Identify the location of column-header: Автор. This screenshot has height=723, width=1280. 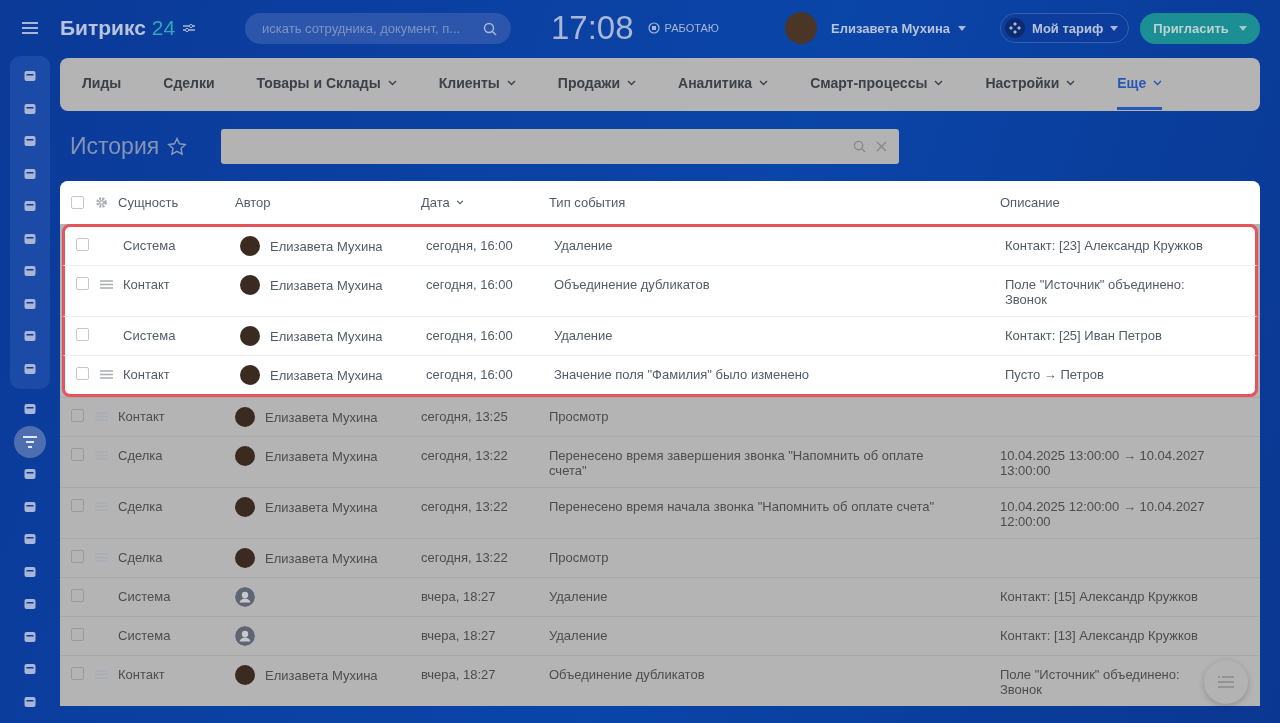
(253, 202).